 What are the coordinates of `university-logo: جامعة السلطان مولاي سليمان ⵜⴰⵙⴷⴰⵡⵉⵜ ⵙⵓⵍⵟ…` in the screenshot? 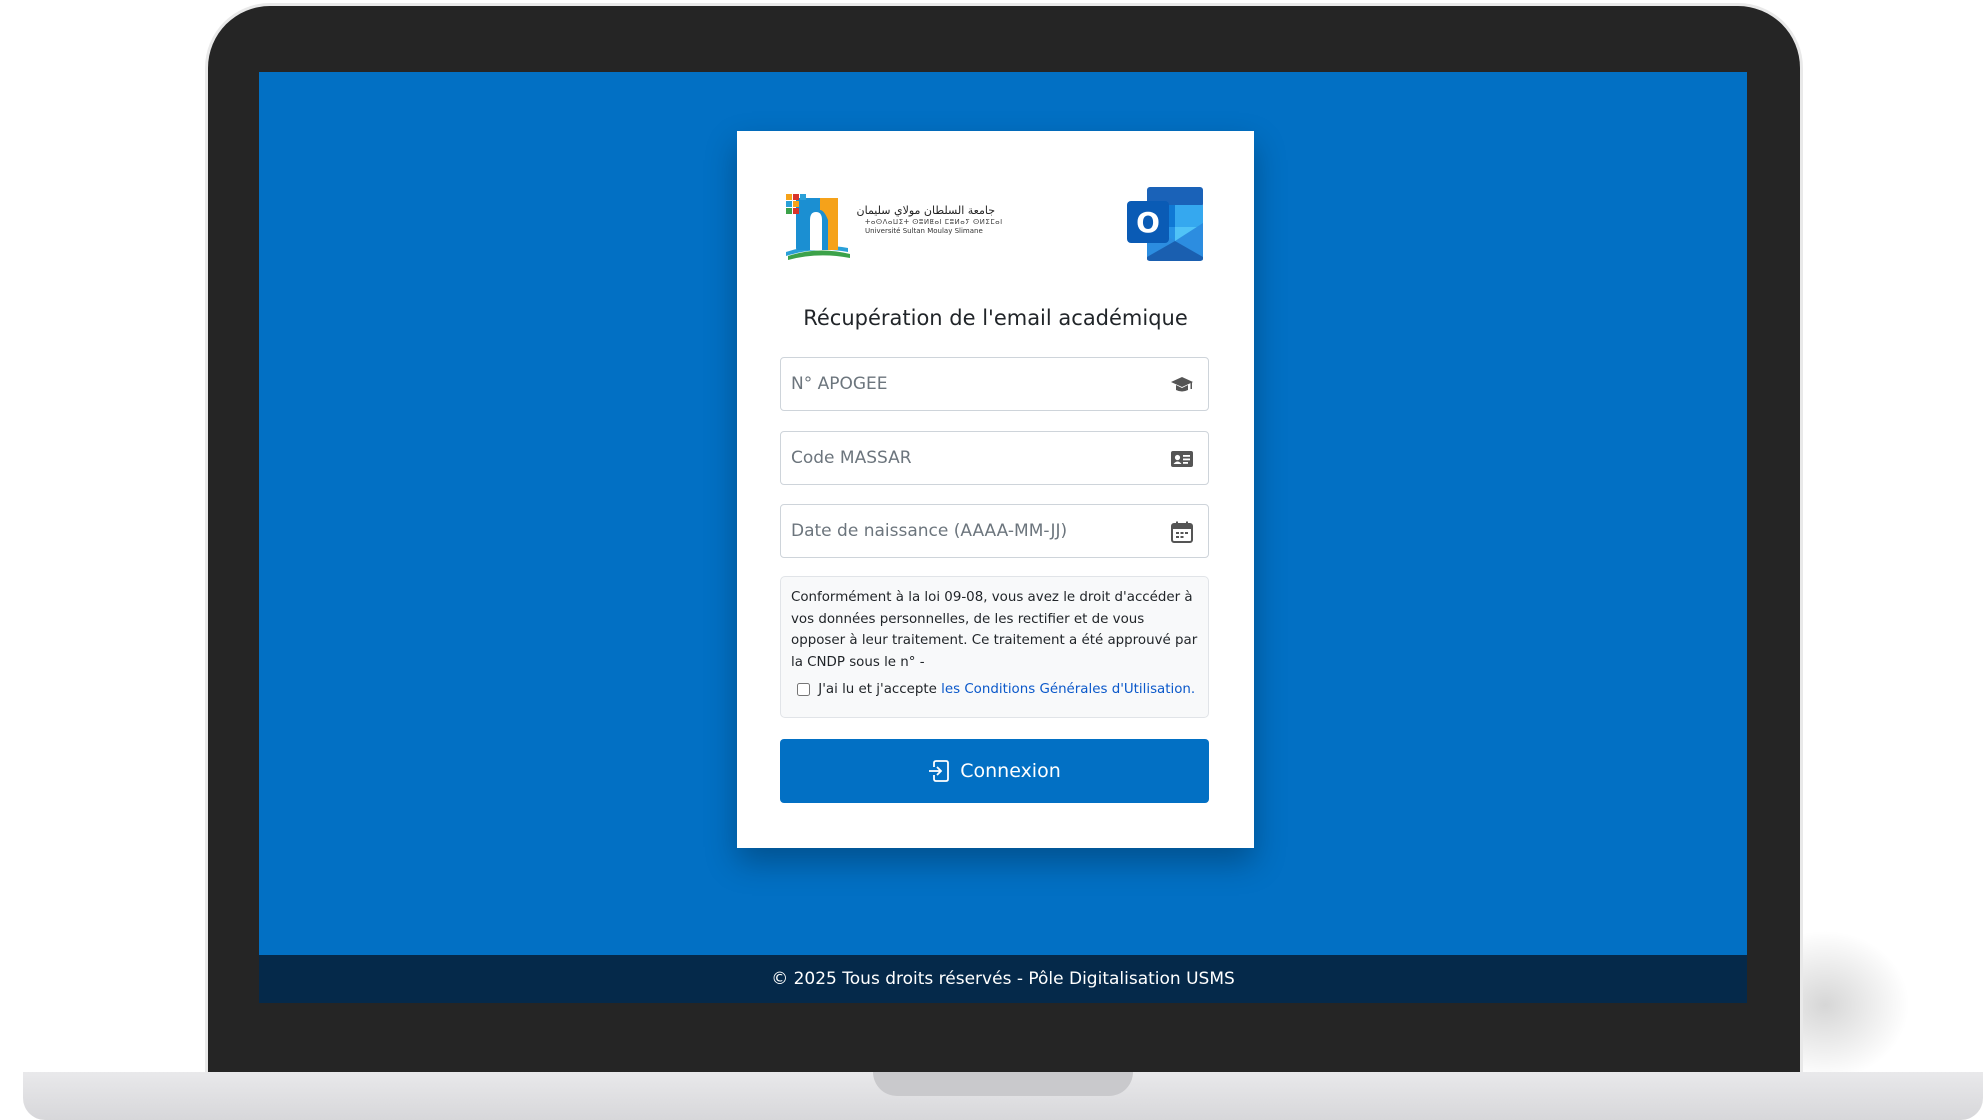 It's located at (892, 225).